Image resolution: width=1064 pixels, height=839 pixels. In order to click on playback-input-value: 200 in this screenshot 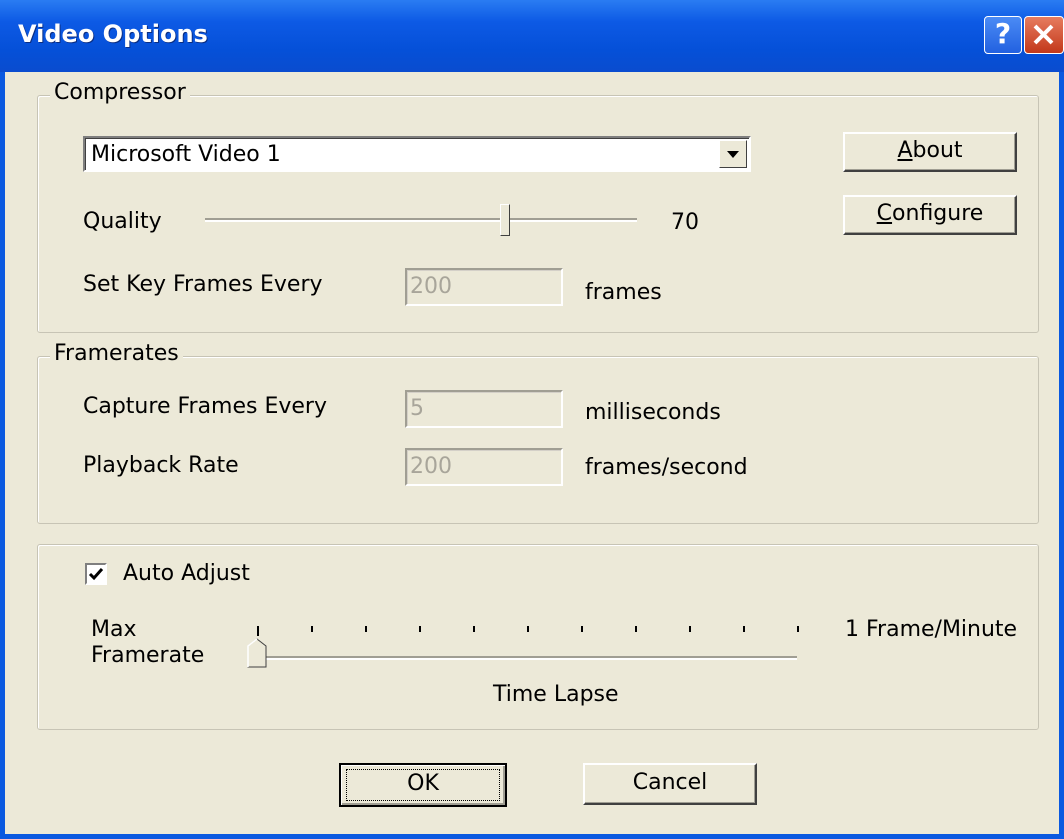, I will do `click(431, 466)`.